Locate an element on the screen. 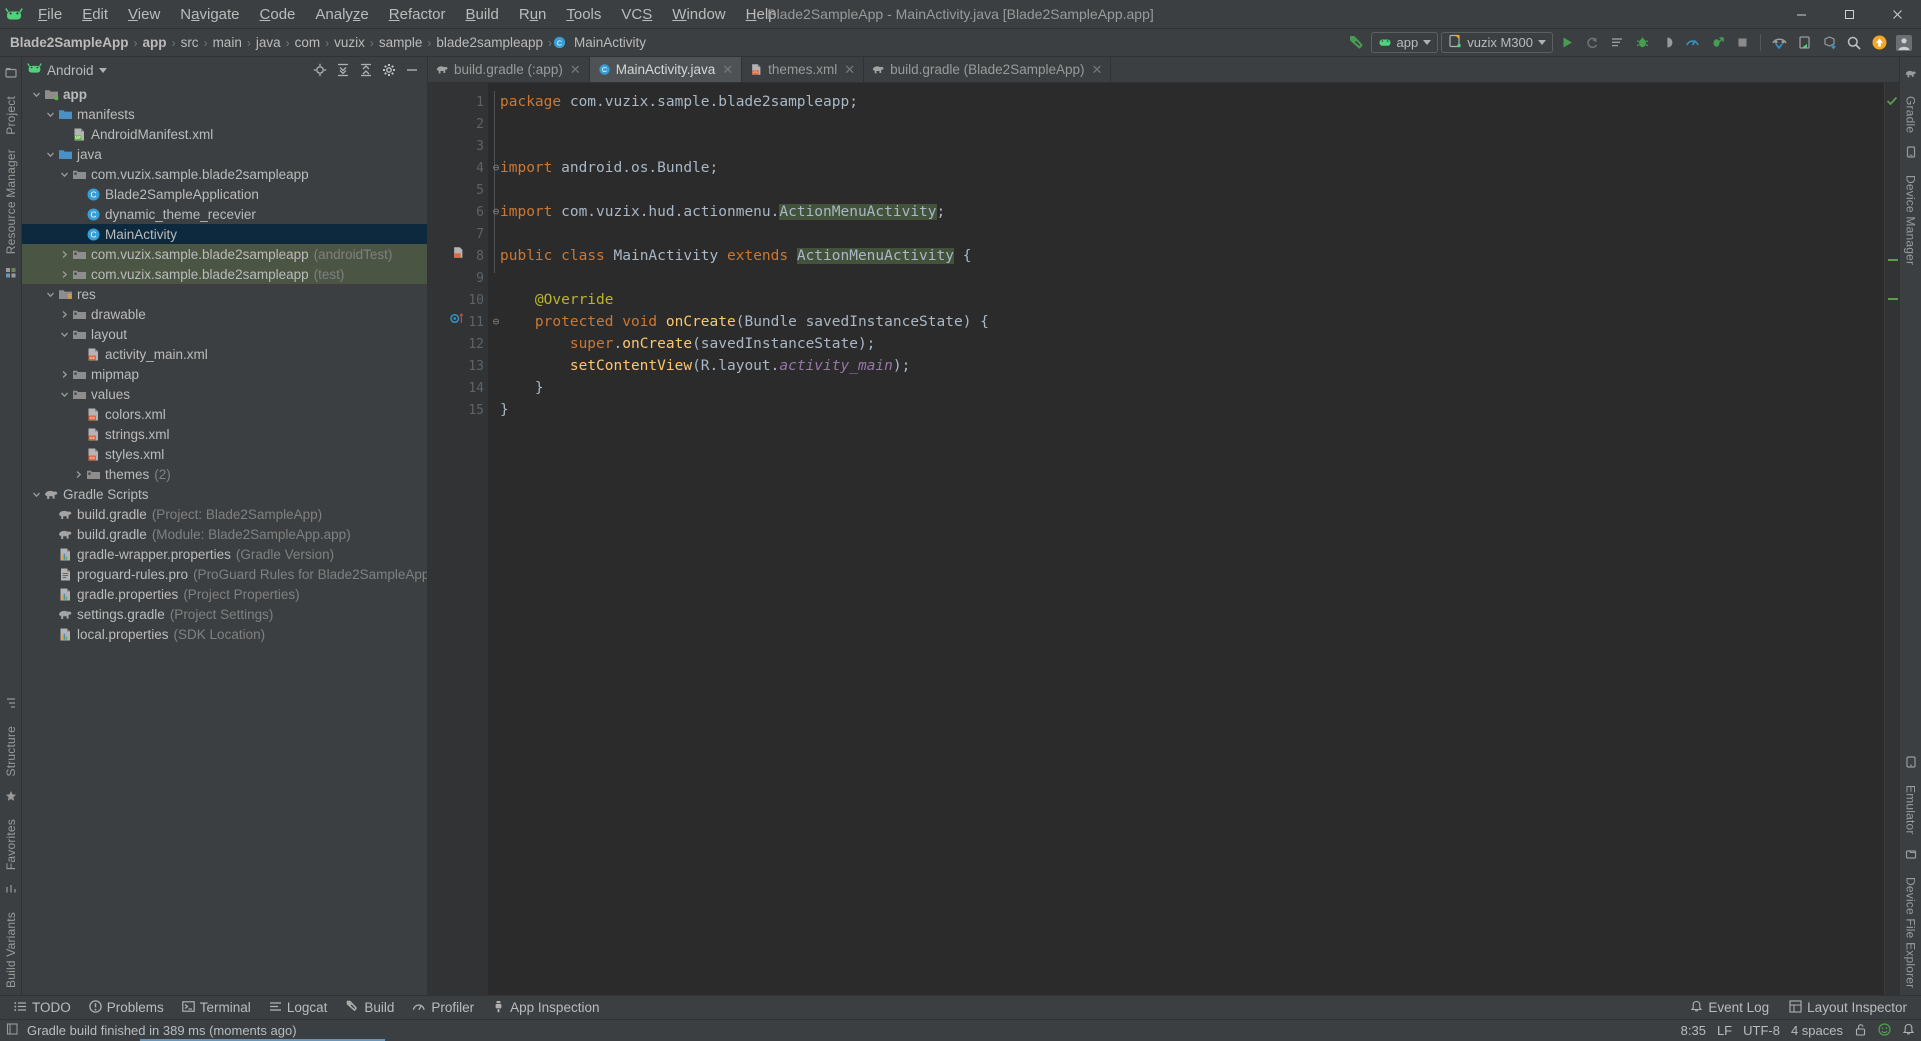 This screenshot has width=1921, height=1041. tool-button-emulator: Emulator is located at coordinates (1911, 810).